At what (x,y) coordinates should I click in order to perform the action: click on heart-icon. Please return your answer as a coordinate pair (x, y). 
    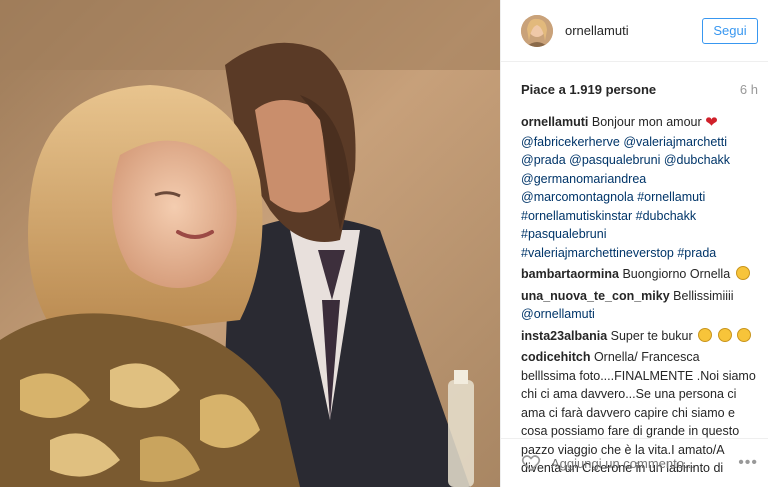
    Looking at the image, I should click on (531, 463).